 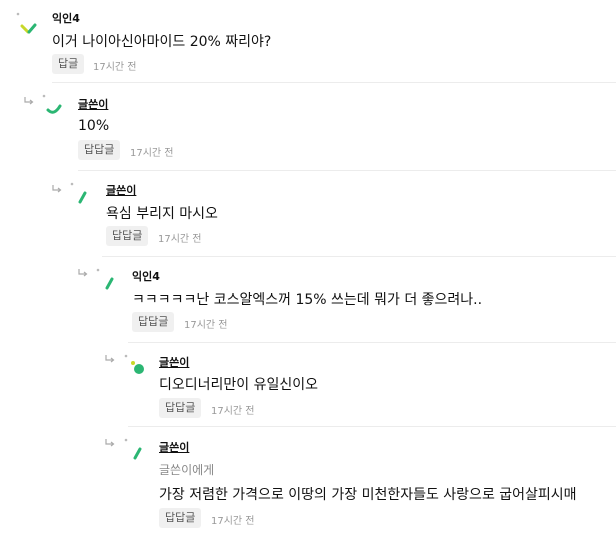 I want to click on comment-item: 글쓴이 디오디너리만이 유일신이오 답답글 17시간 전, so click(x=358, y=384).